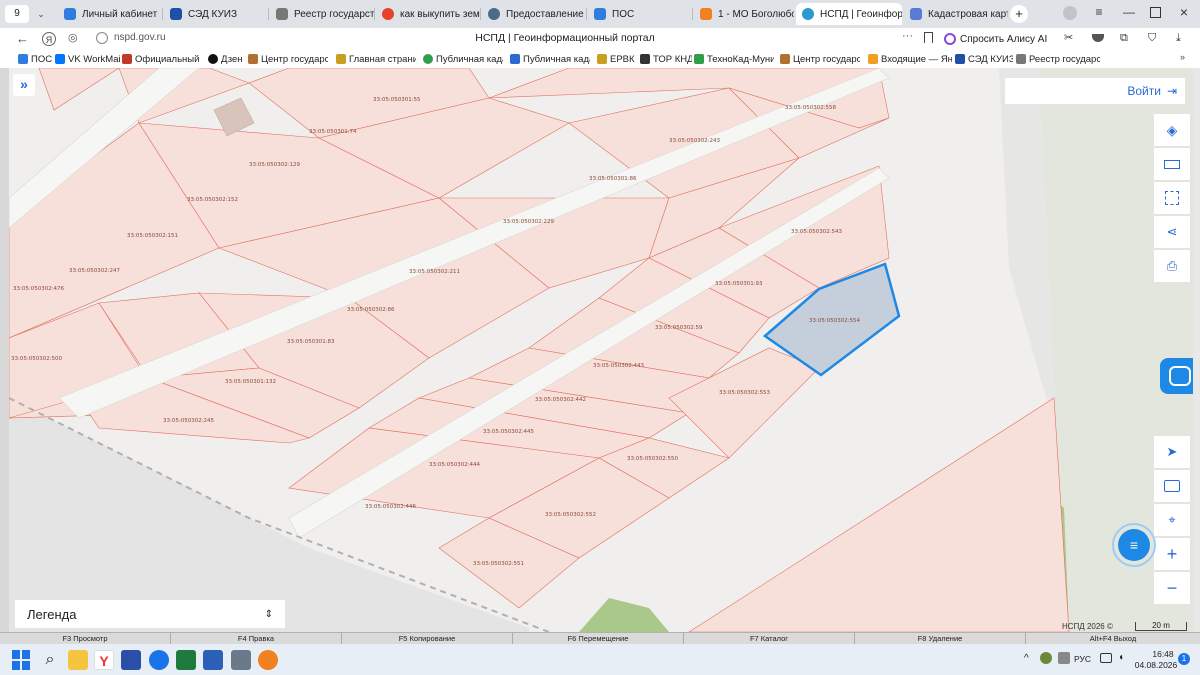 This screenshot has height=675, width=1200. What do you see at coordinates (534, 14) in the screenshot?
I see `tab-predostavlenie: Предоставление св` at bounding box center [534, 14].